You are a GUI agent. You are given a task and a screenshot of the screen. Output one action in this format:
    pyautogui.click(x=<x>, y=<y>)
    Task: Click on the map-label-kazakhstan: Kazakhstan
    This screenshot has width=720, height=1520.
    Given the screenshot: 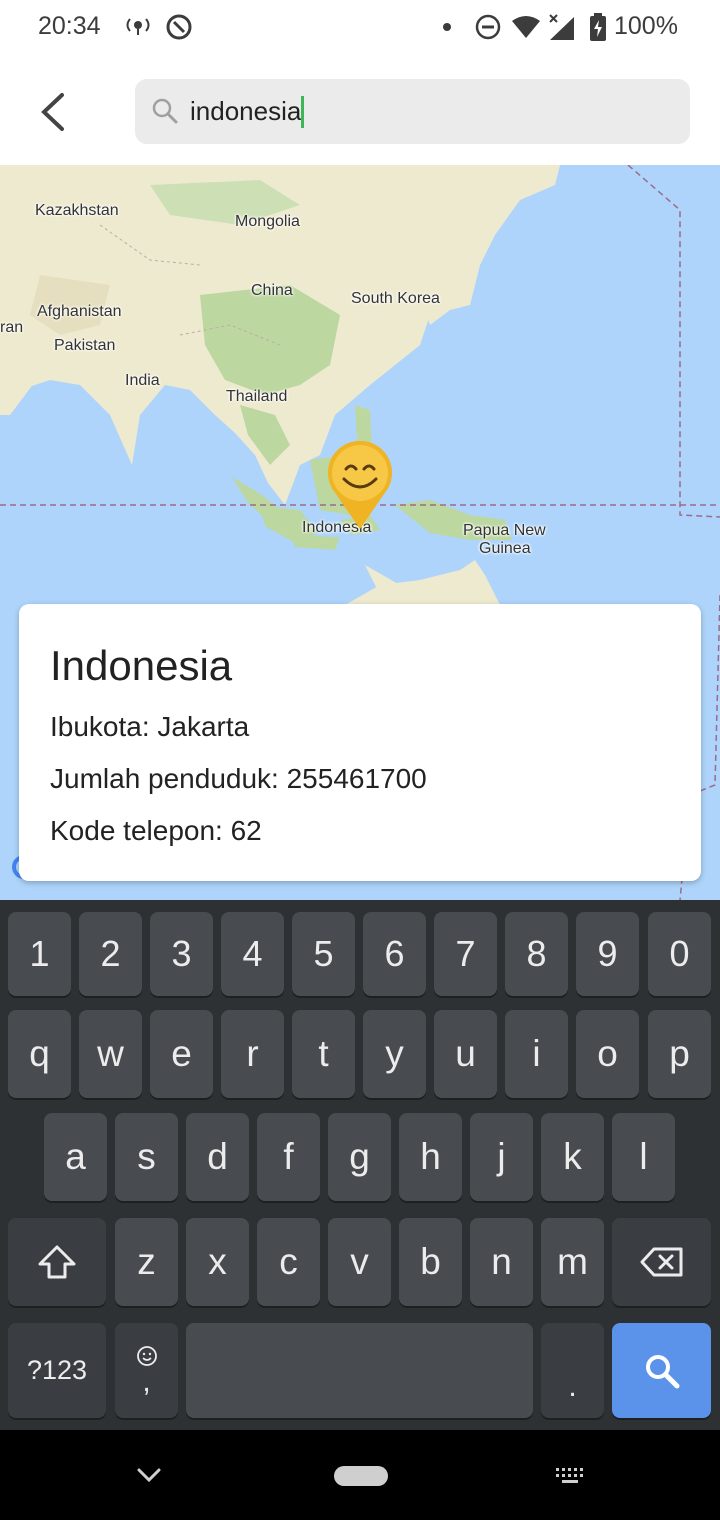 What is the action you would take?
    pyautogui.click(x=77, y=210)
    